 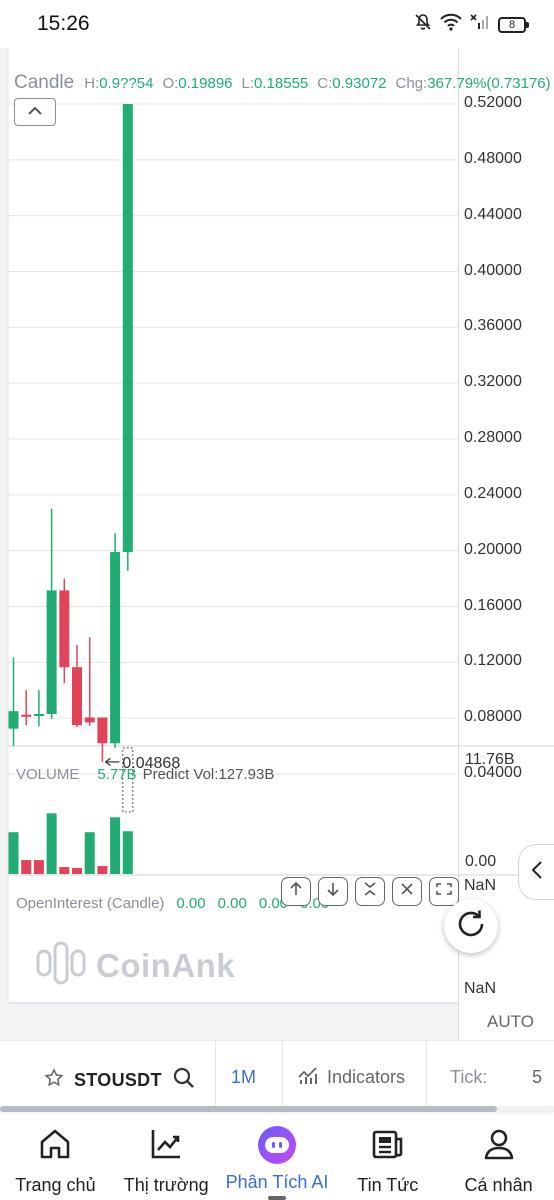 I want to click on interval-button: 1M, so click(x=243, y=1077).